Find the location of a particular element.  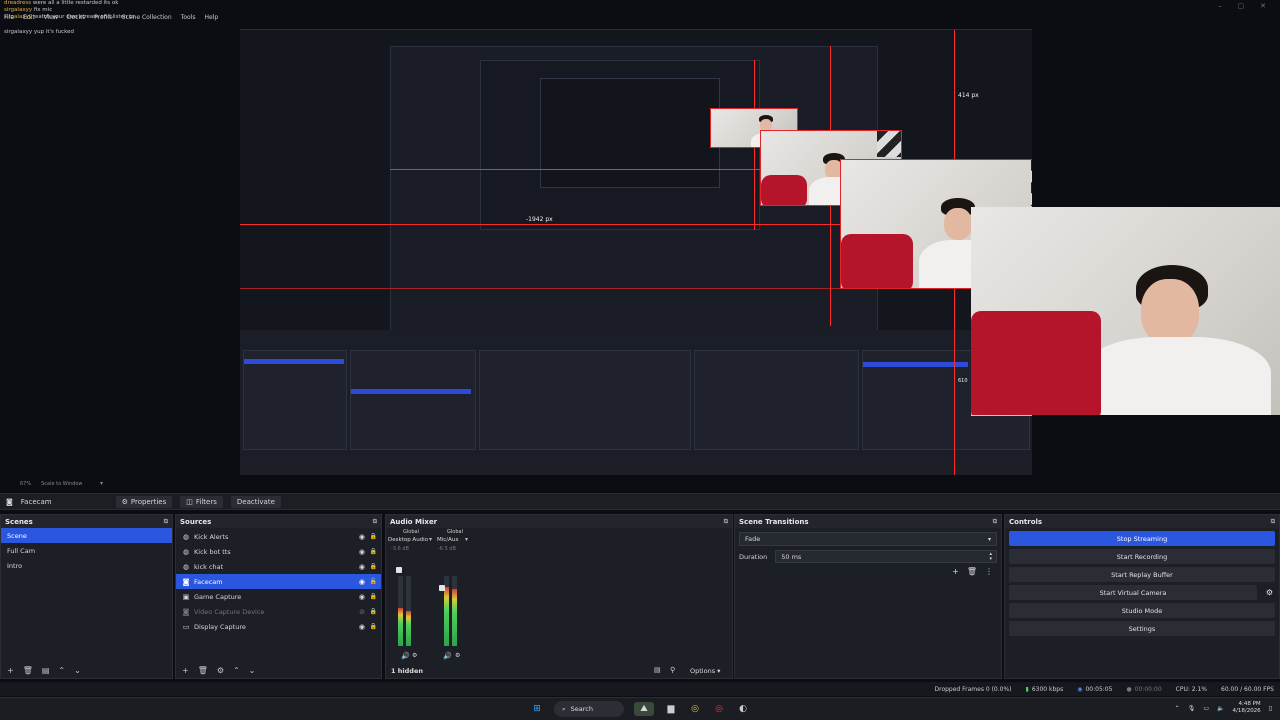

nested-preview-deeper is located at coordinates (630, 133).